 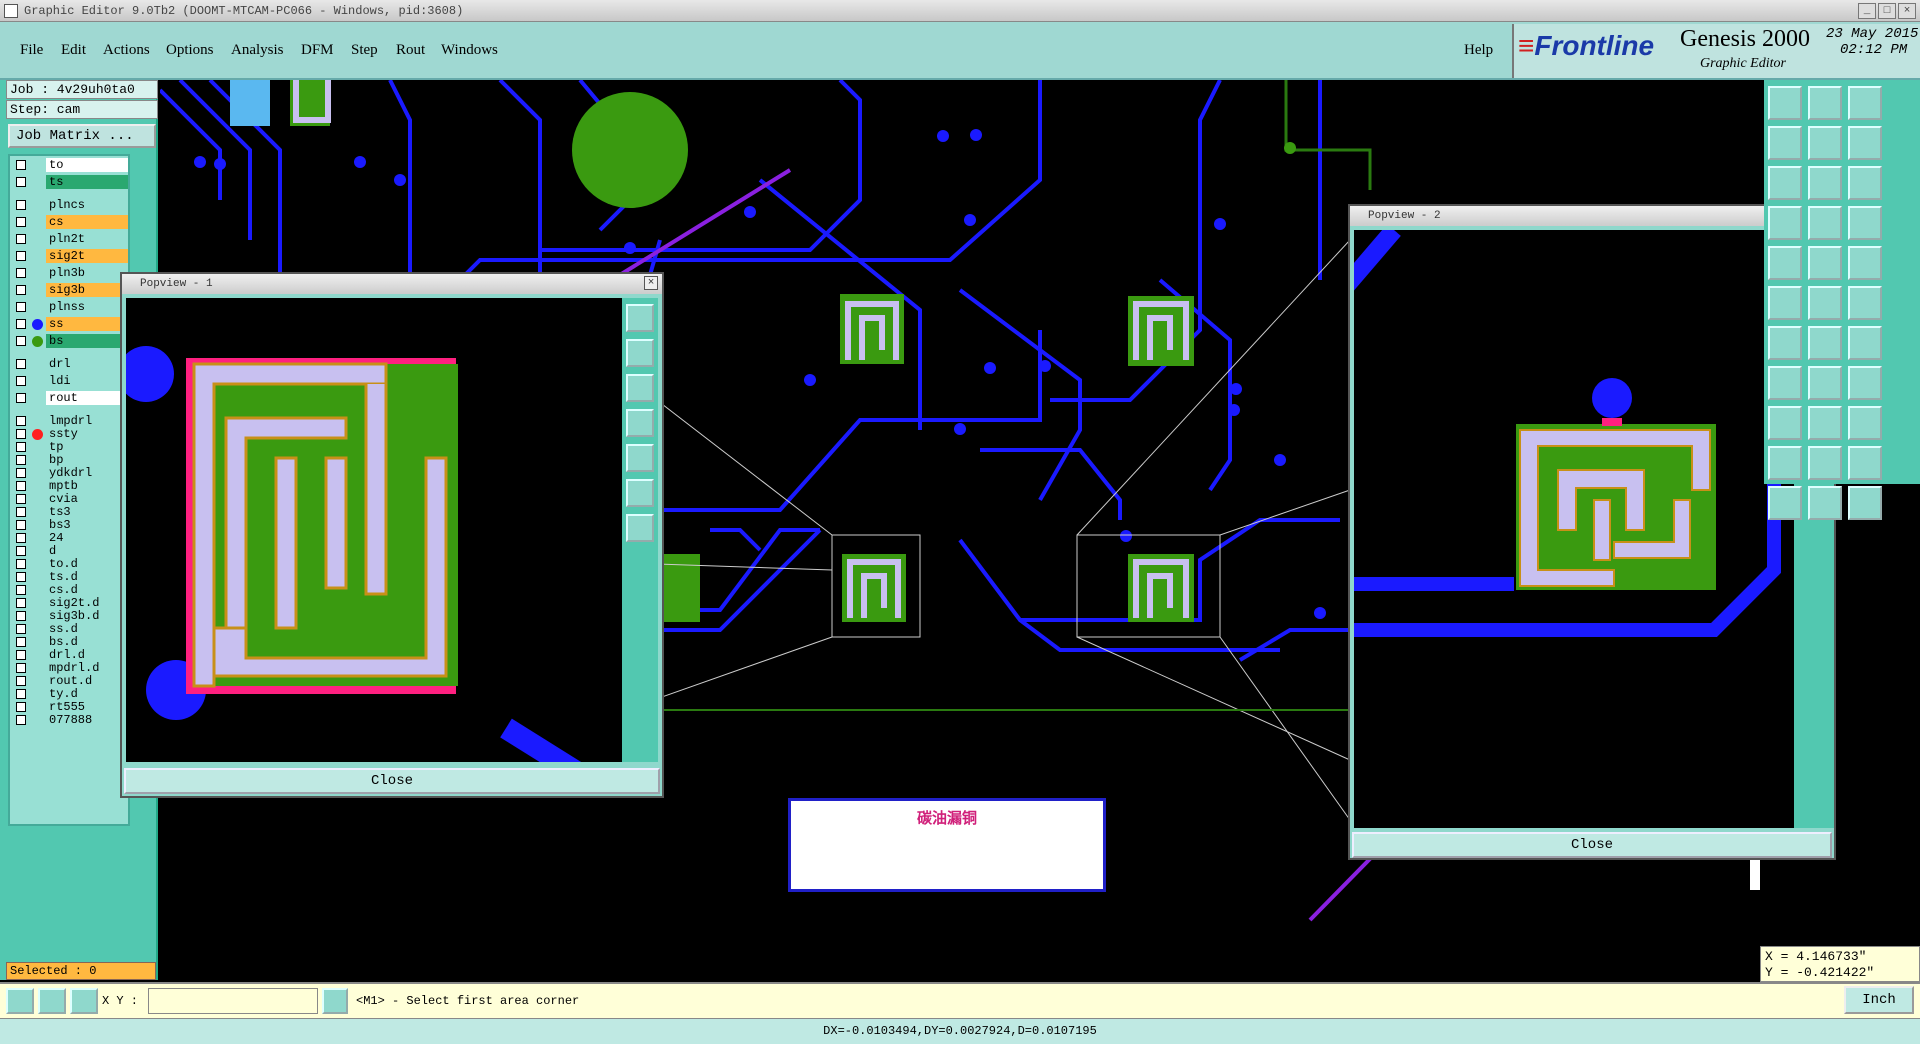 What do you see at coordinates (190, 50) in the screenshot?
I see `menu-options: Options` at bounding box center [190, 50].